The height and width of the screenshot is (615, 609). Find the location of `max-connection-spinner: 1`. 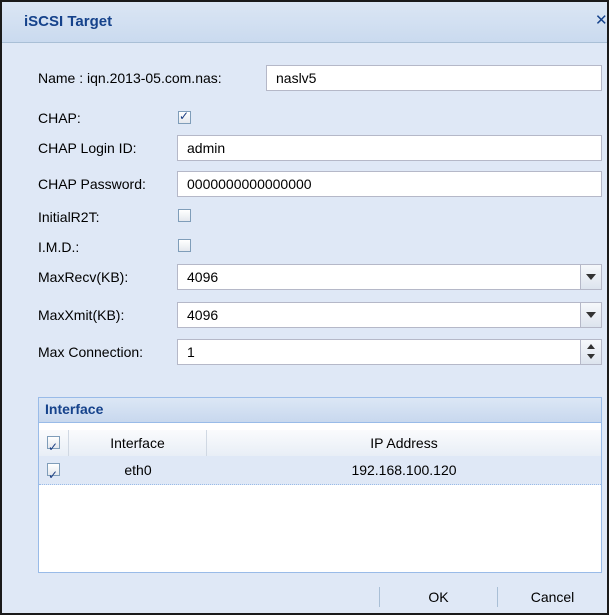

max-connection-spinner: 1 is located at coordinates (389, 352).